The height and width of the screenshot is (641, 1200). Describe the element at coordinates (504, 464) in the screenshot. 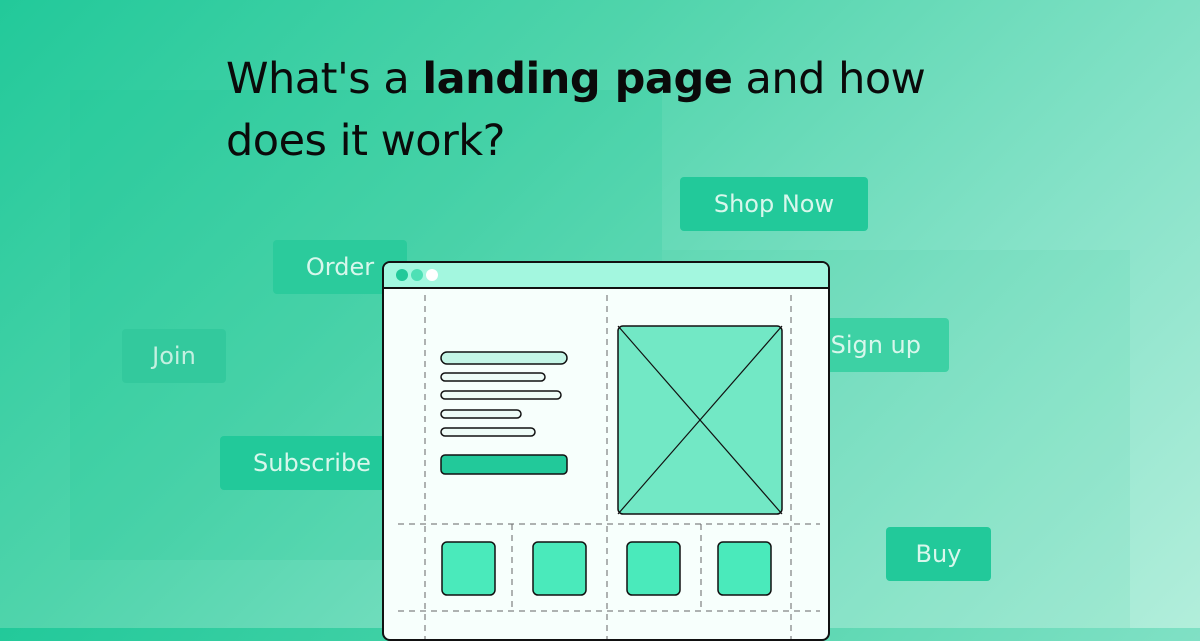

I see `button-placeholder` at that location.